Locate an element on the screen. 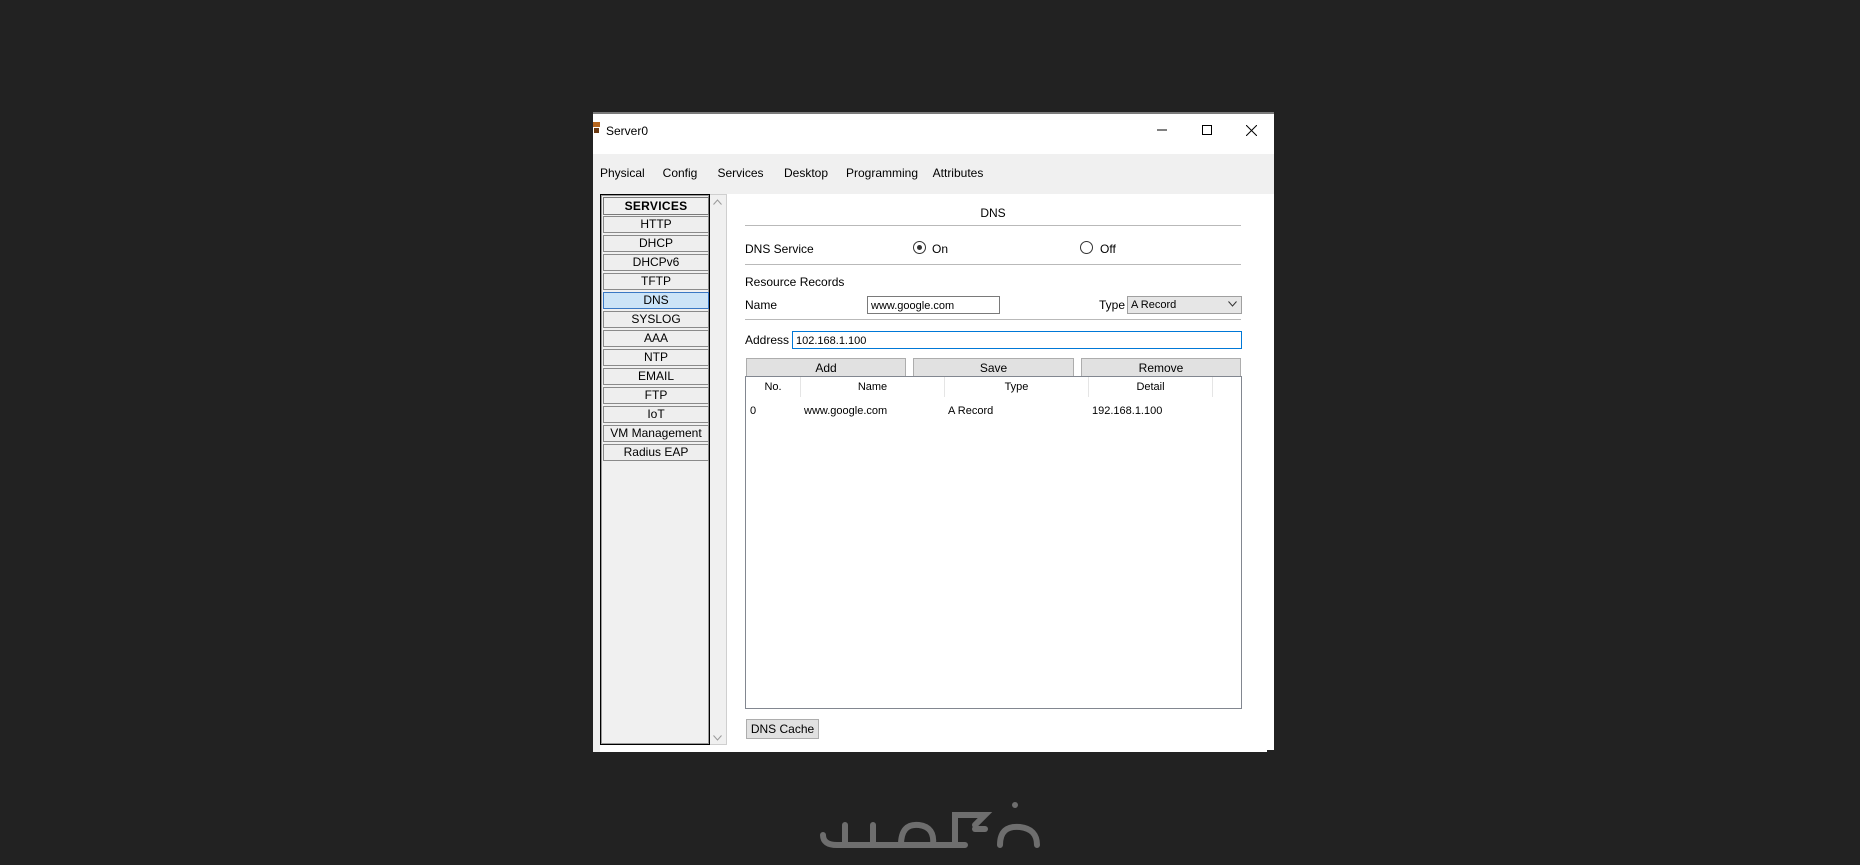 This screenshot has height=865, width=1860. tab-physical: Physical is located at coordinates (622, 173).